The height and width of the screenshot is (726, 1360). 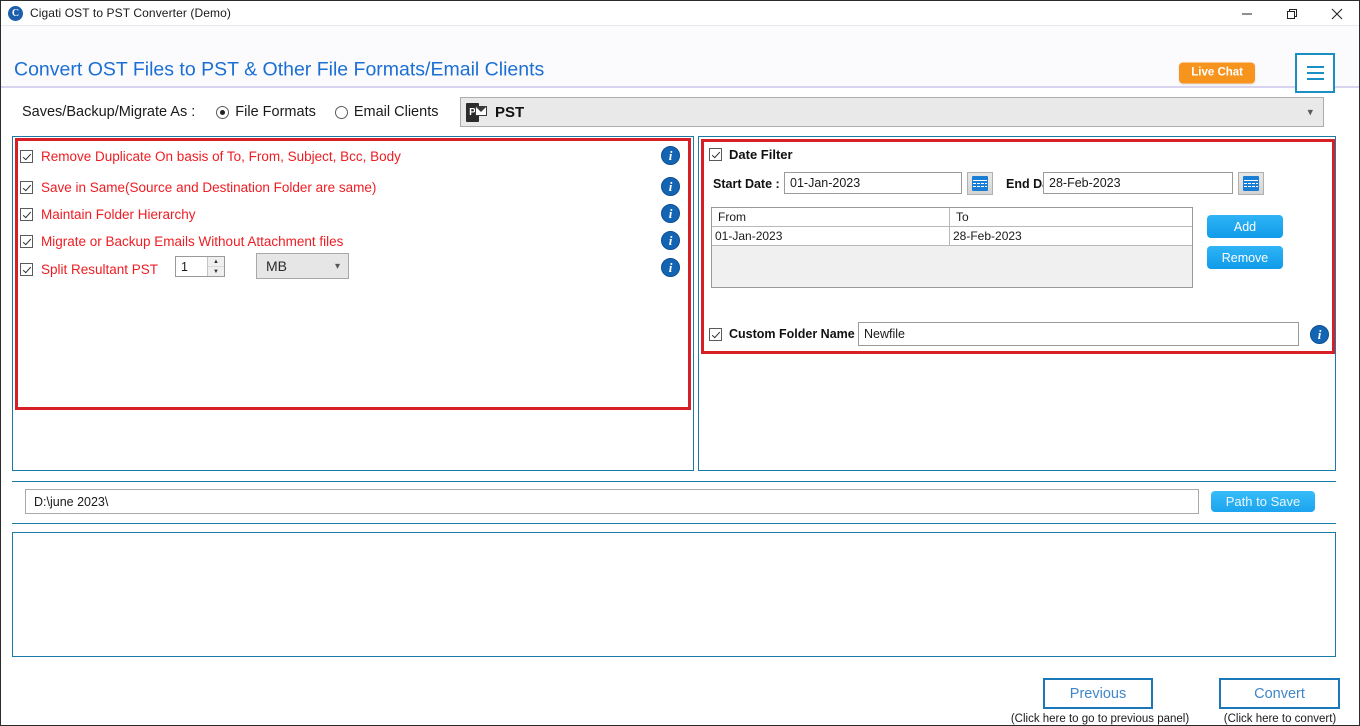 What do you see at coordinates (980, 183) in the screenshot?
I see `start-date-calendar-icon` at bounding box center [980, 183].